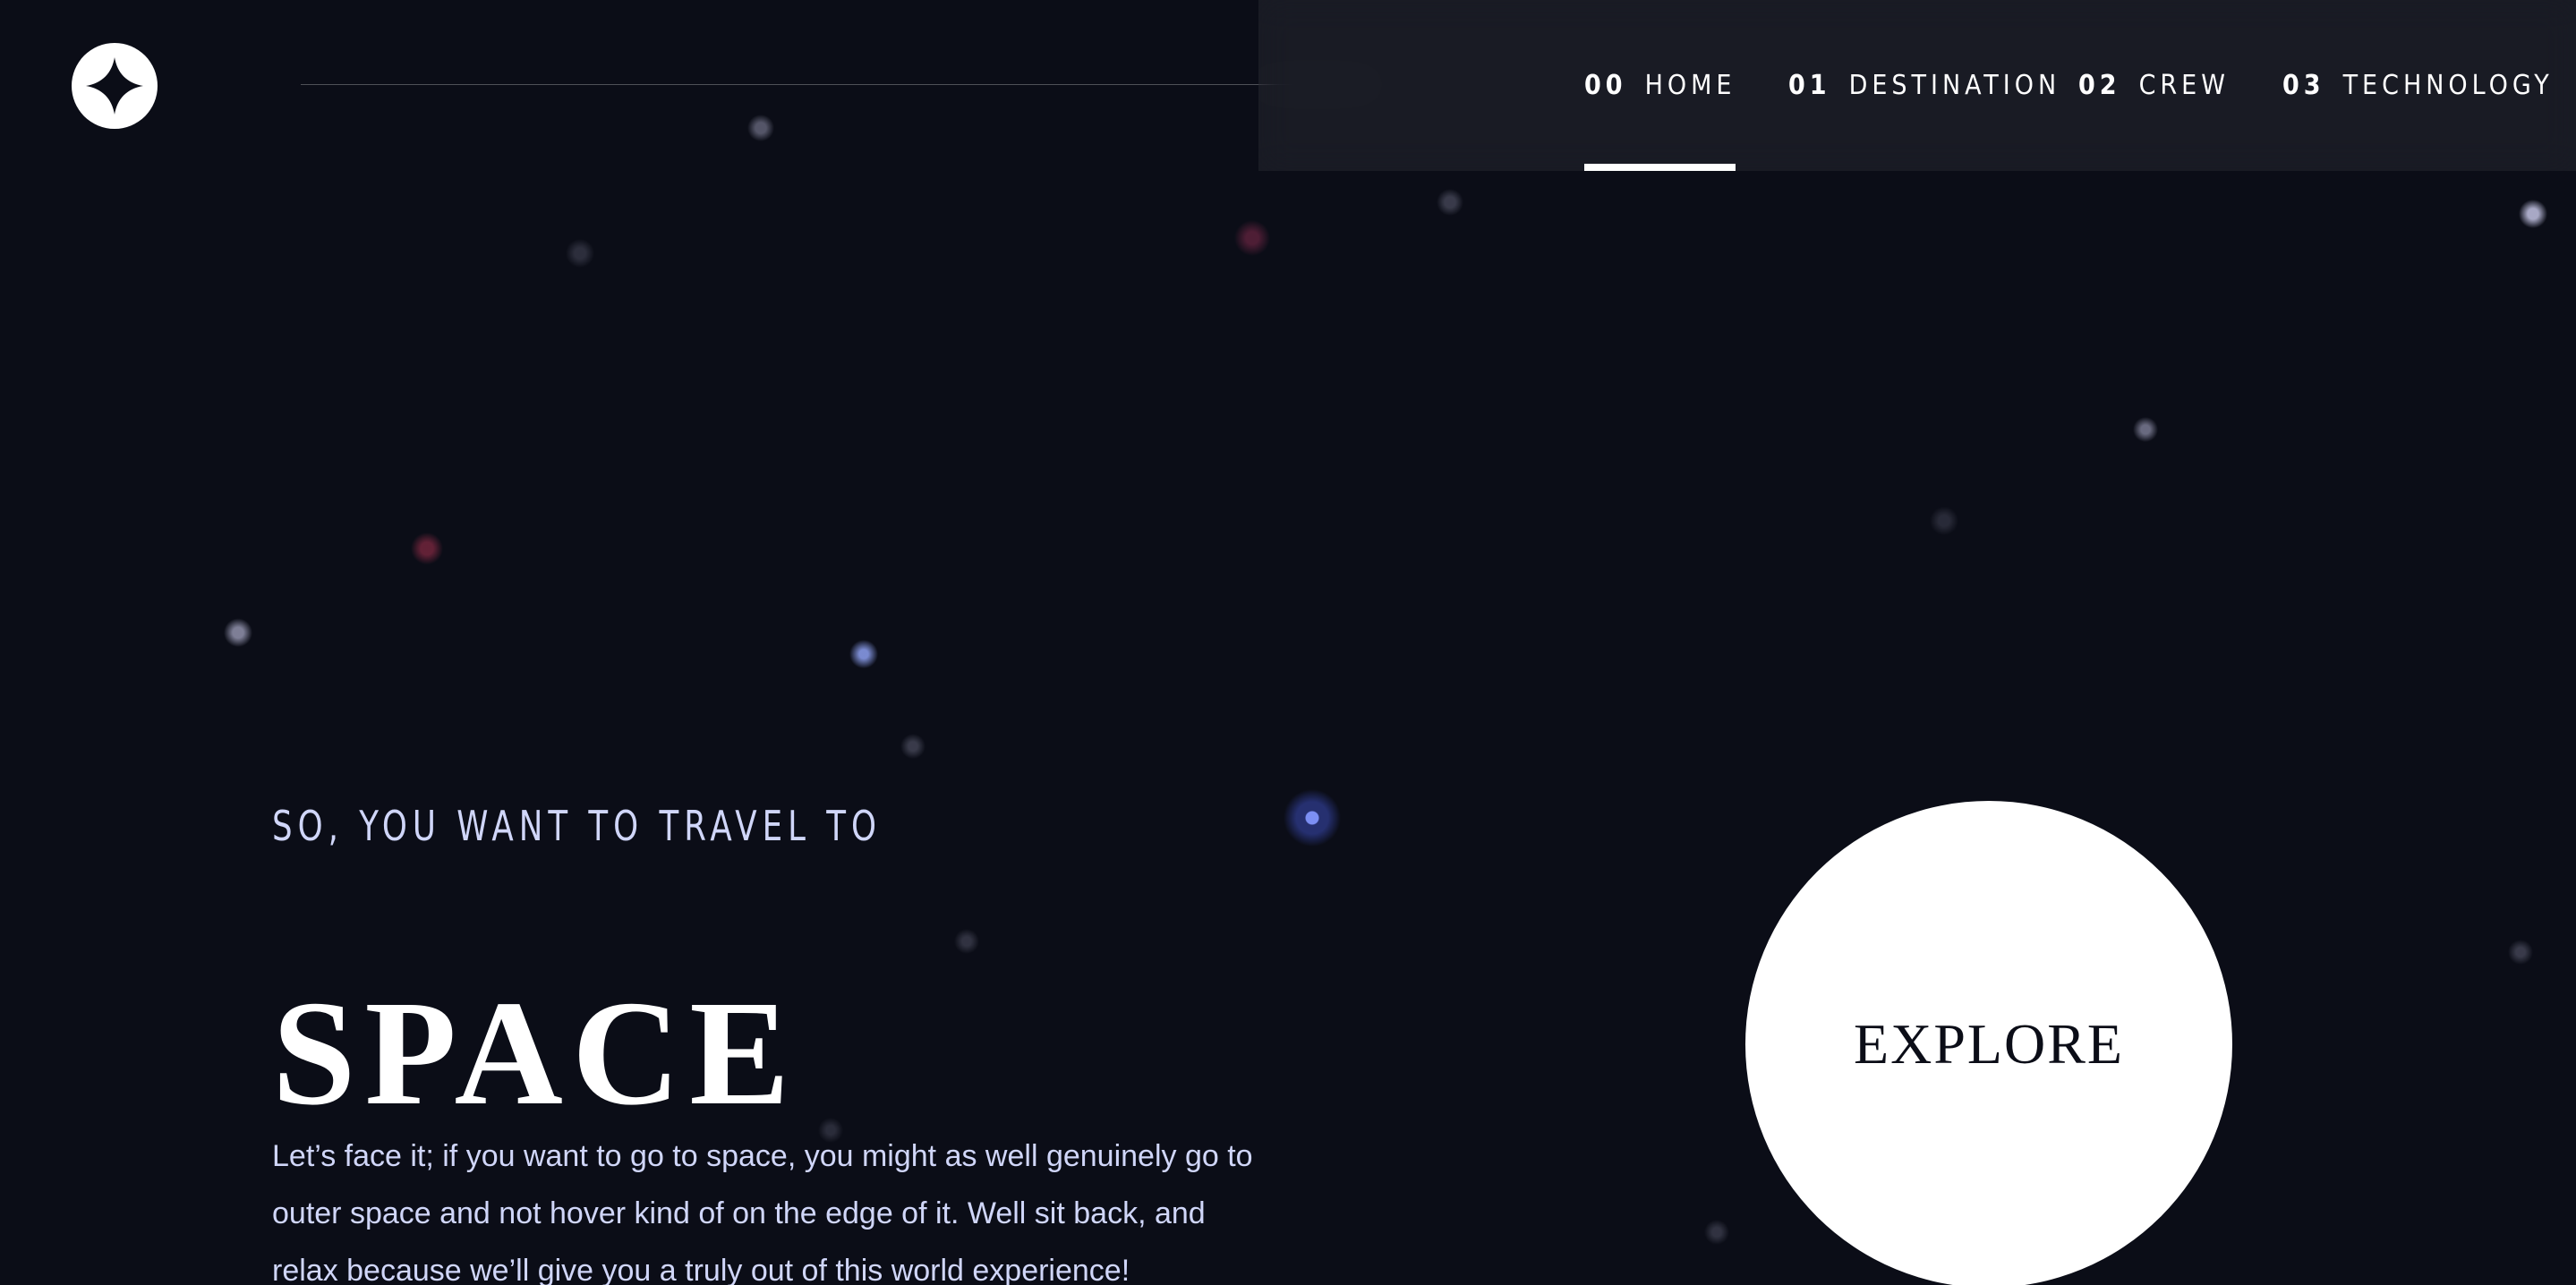 This screenshot has height=1285, width=2576. Describe the element at coordinates (1690, 86) in the screenshot. I see `nav-item-label: HOME` at that location.